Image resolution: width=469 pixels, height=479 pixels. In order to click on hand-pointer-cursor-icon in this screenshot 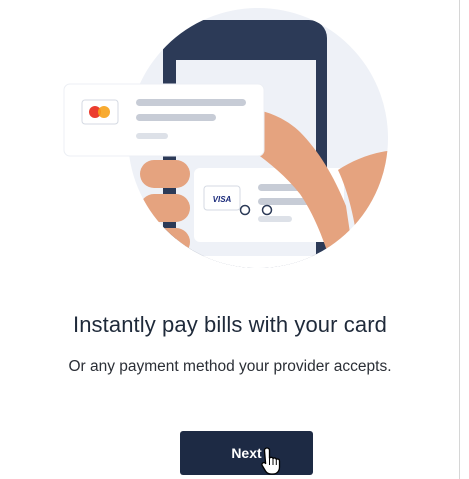, I will do `click(271, 461)`.